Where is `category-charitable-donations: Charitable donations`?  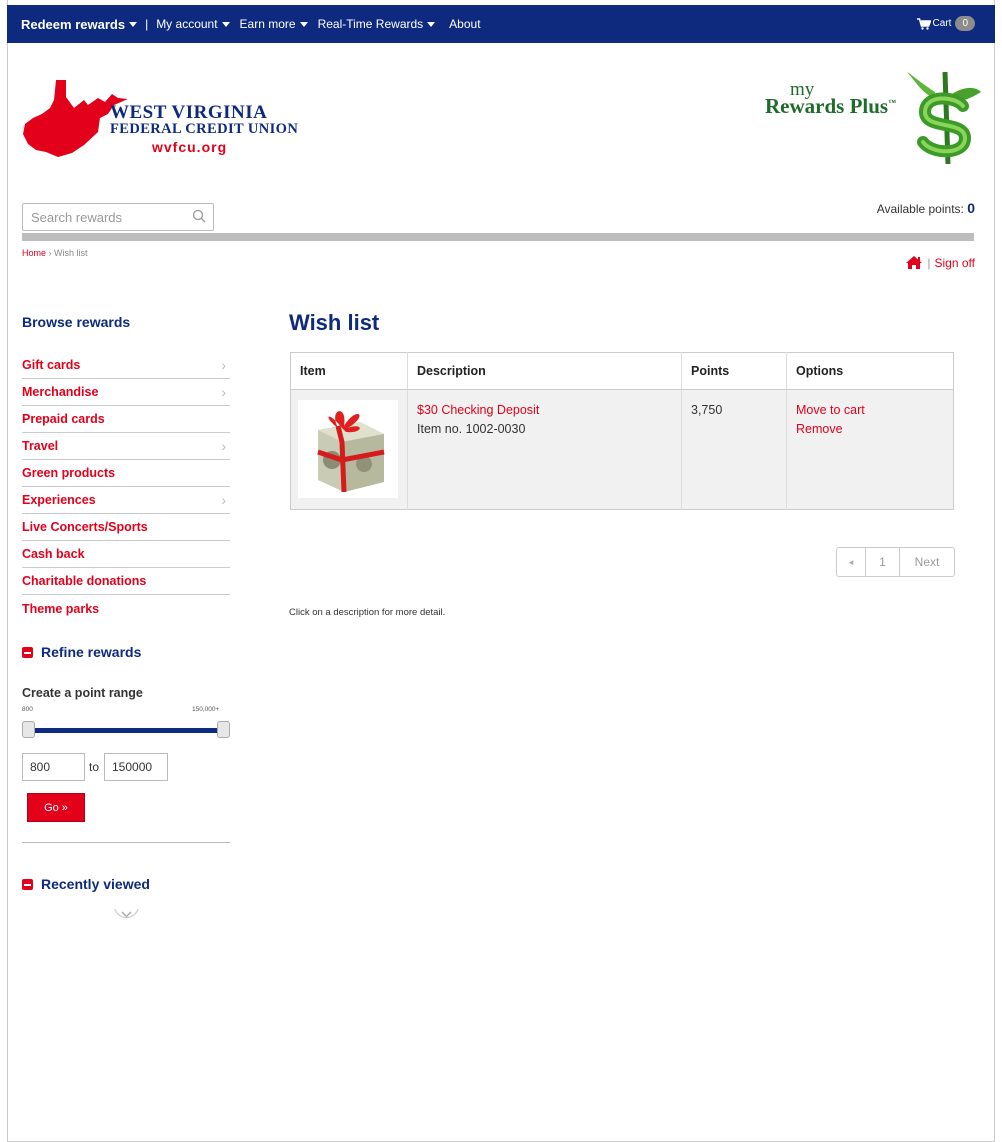
category-charitable-donations: Charitable donations is located at coordinates (126, 581).